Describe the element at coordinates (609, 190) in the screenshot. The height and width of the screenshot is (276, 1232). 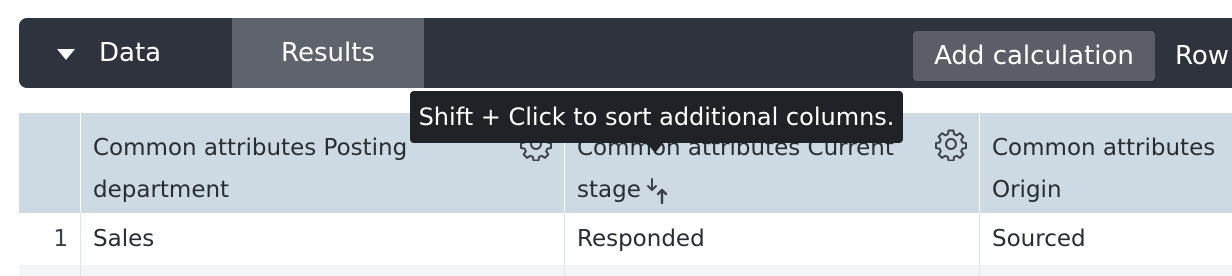
I see `column-header-label: stage` at that location.